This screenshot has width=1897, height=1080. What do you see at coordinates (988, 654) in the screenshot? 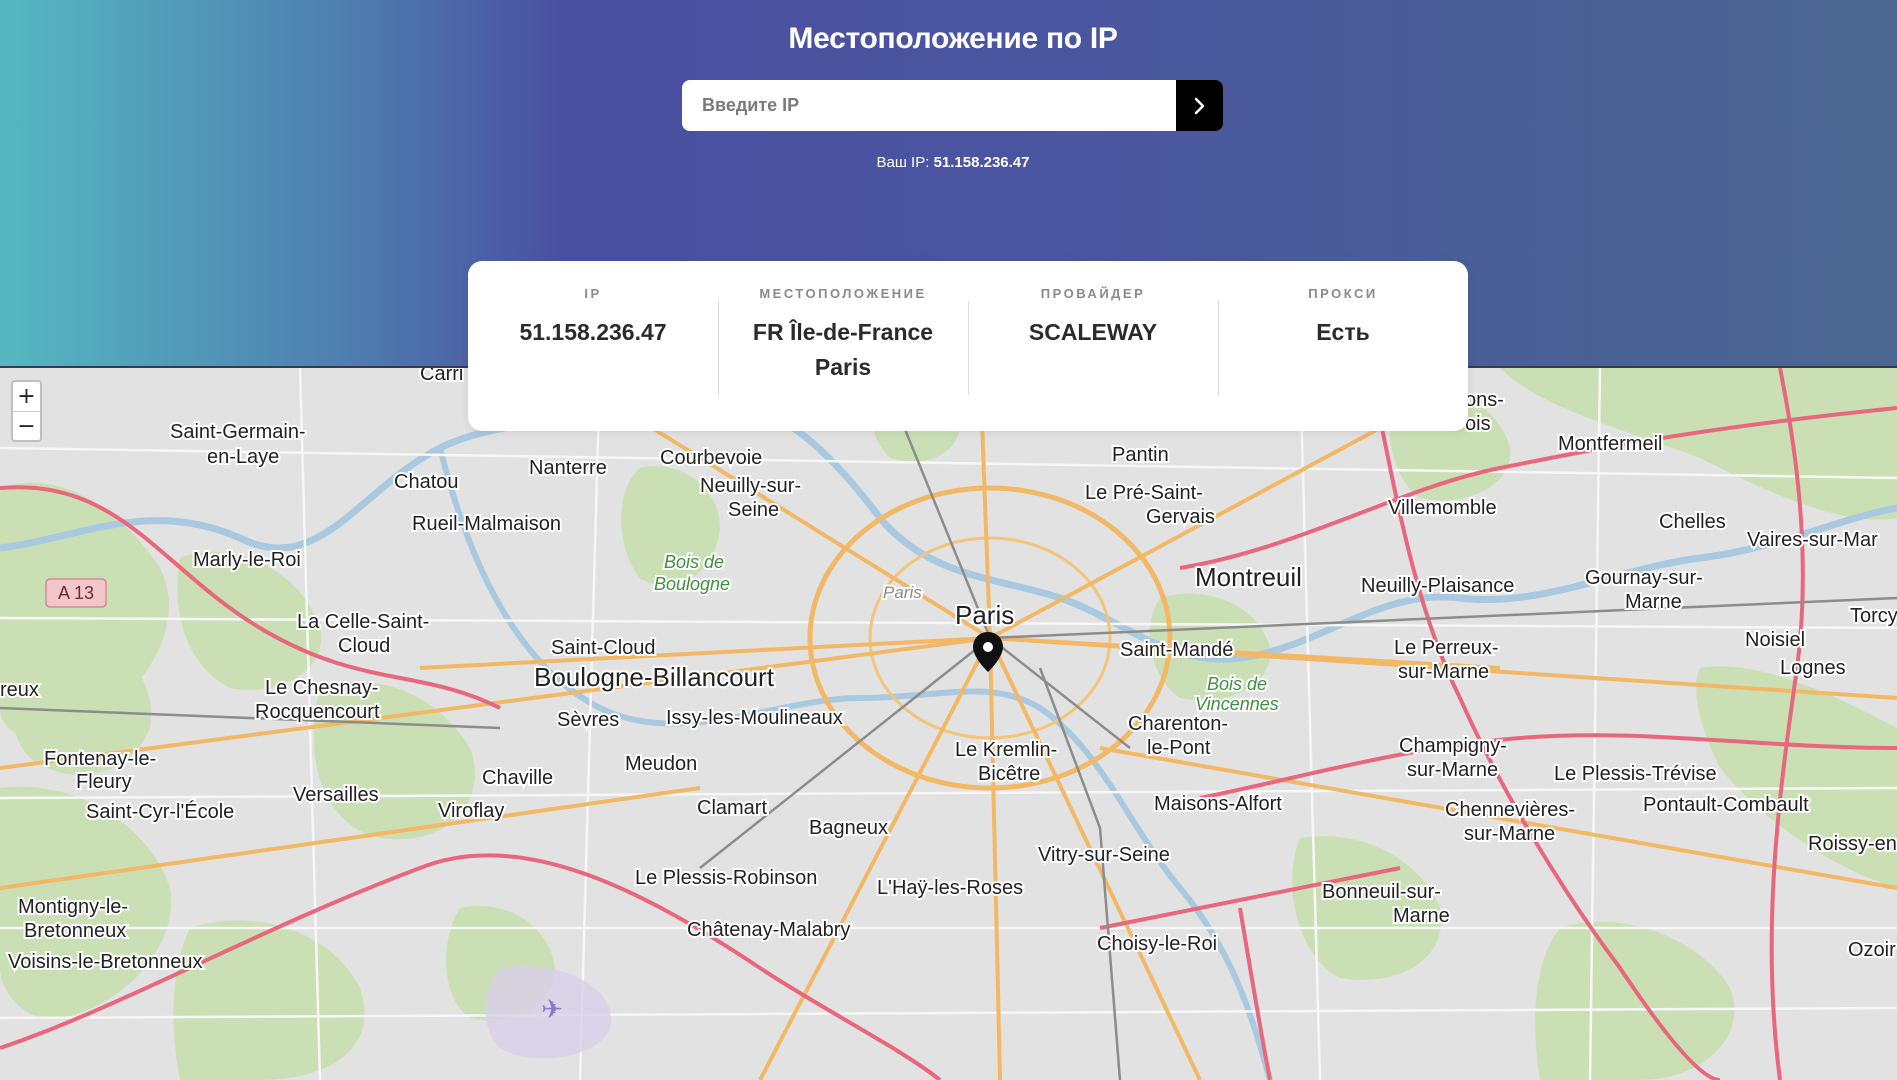
I see `location-marker-icon` at bounding box center [988, 654].